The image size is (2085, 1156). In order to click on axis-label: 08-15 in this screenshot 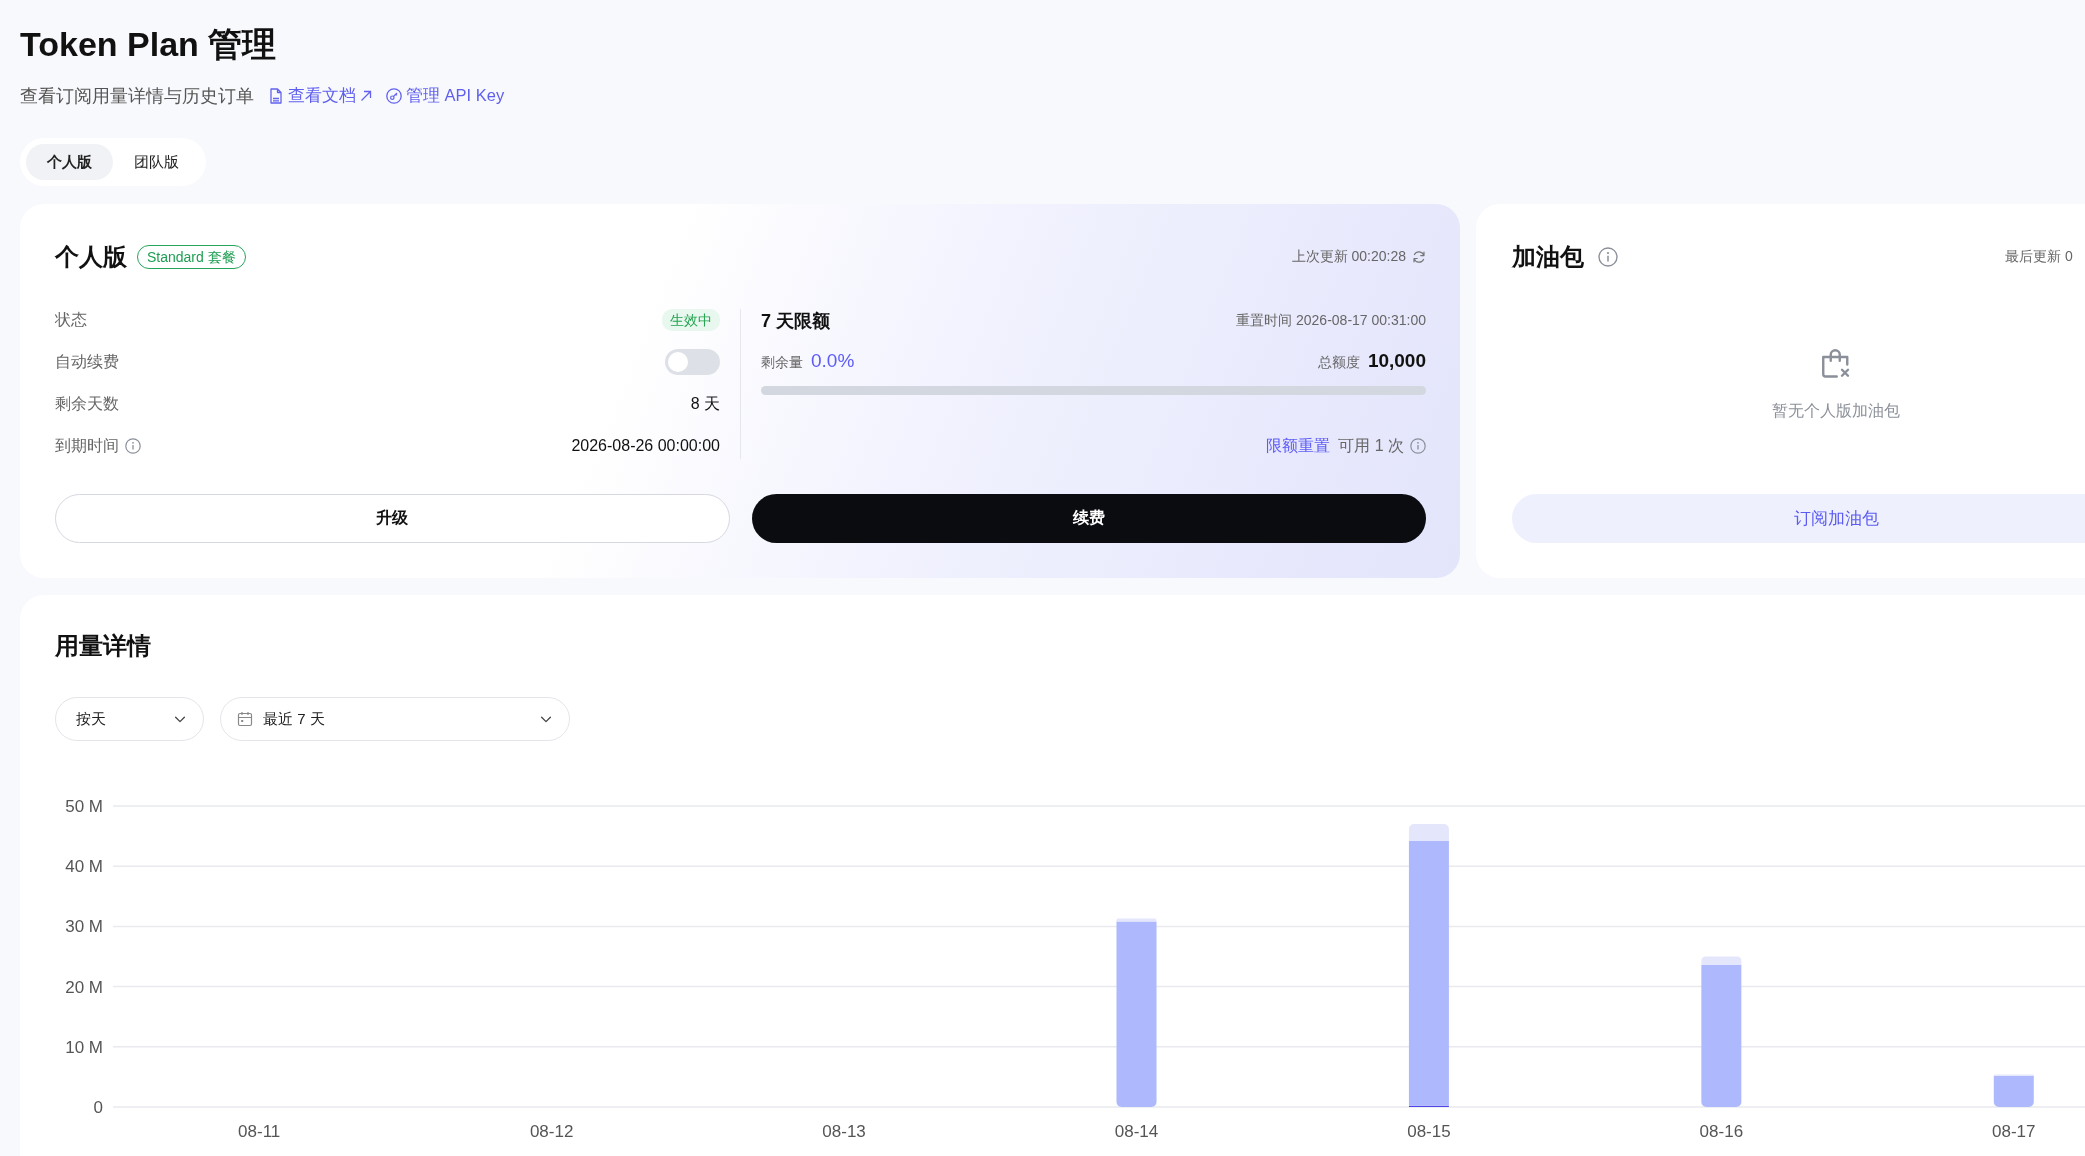, I will do `click(1429, 1131)`.